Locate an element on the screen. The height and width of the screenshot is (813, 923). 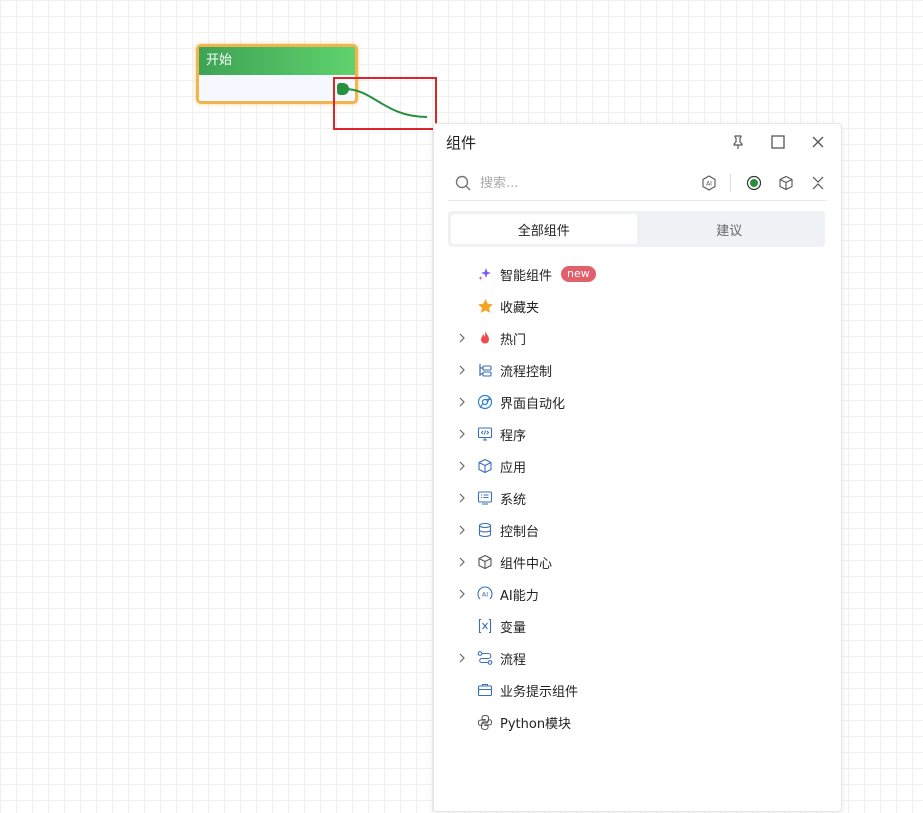
tree-item-label: 组件中心 is located at coordinates (526, 564).